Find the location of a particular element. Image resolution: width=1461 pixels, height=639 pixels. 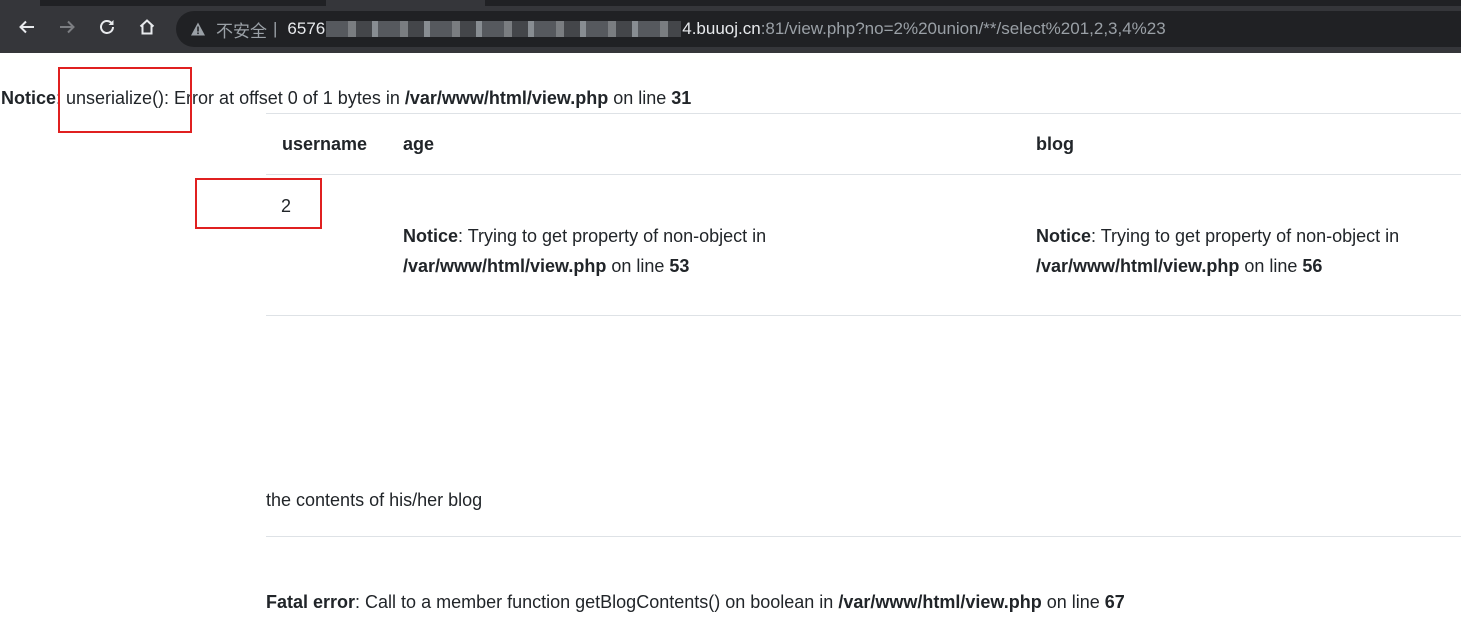

annotation-box-unserialize is located at coordinates (125, 100).